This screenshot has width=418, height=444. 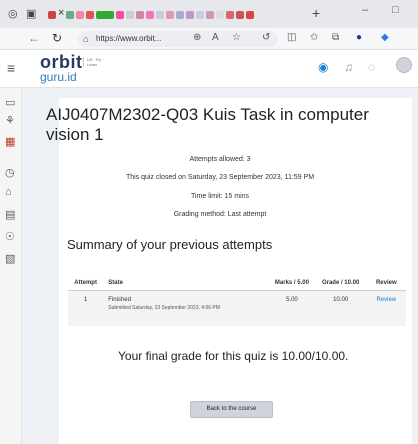 I want to click on refresh-extension-icon: ↺, so click(x=266, y=37).